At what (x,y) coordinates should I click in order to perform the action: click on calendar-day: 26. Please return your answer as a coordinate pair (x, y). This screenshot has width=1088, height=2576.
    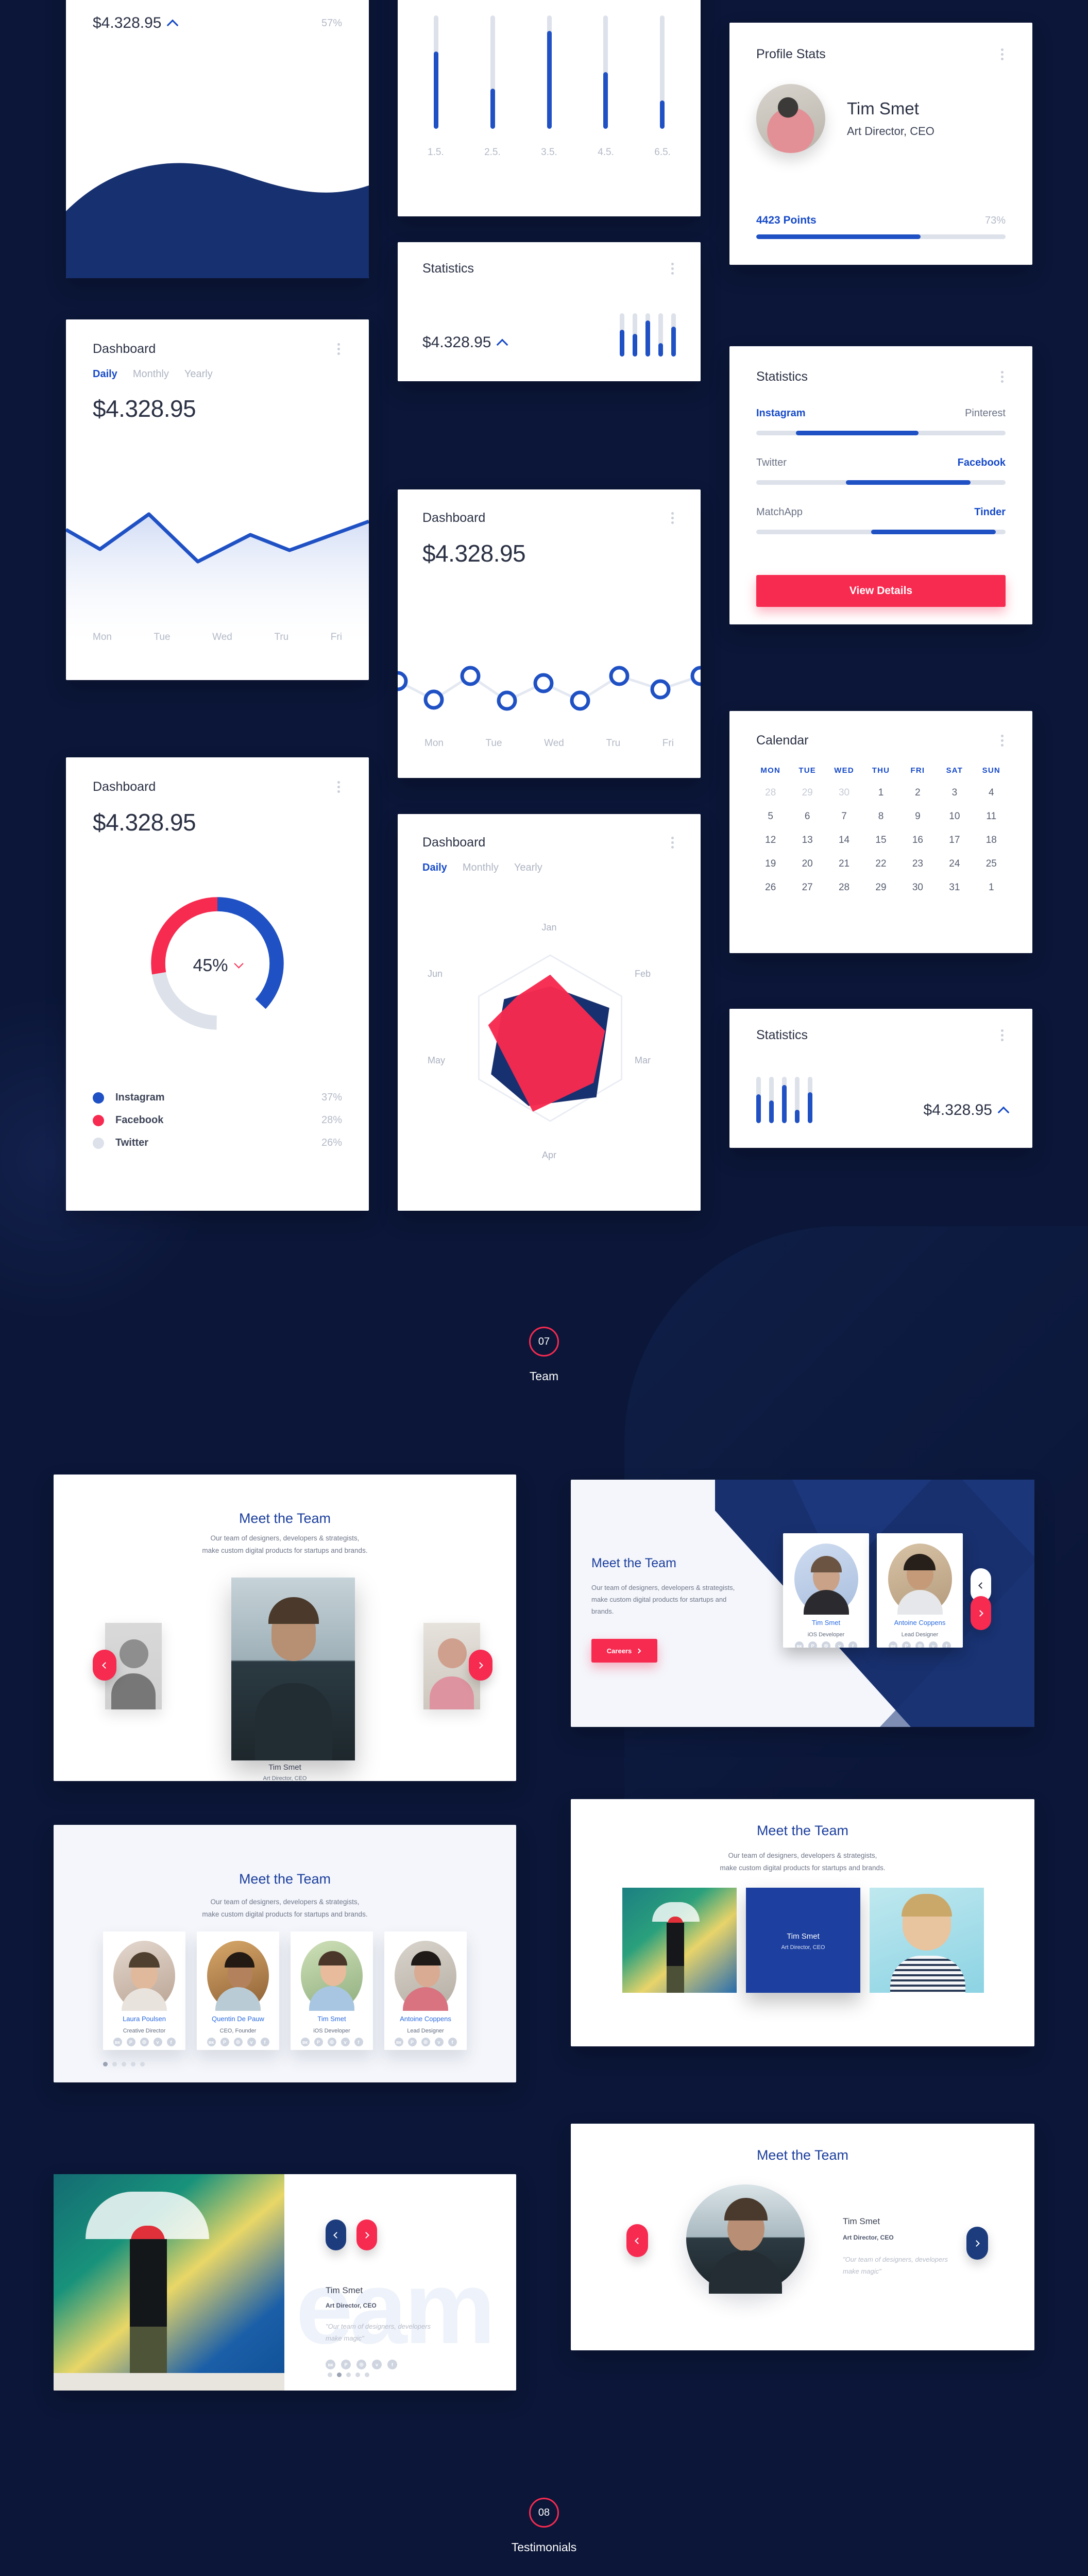
    Looking at the image, I should click on (770, 888).